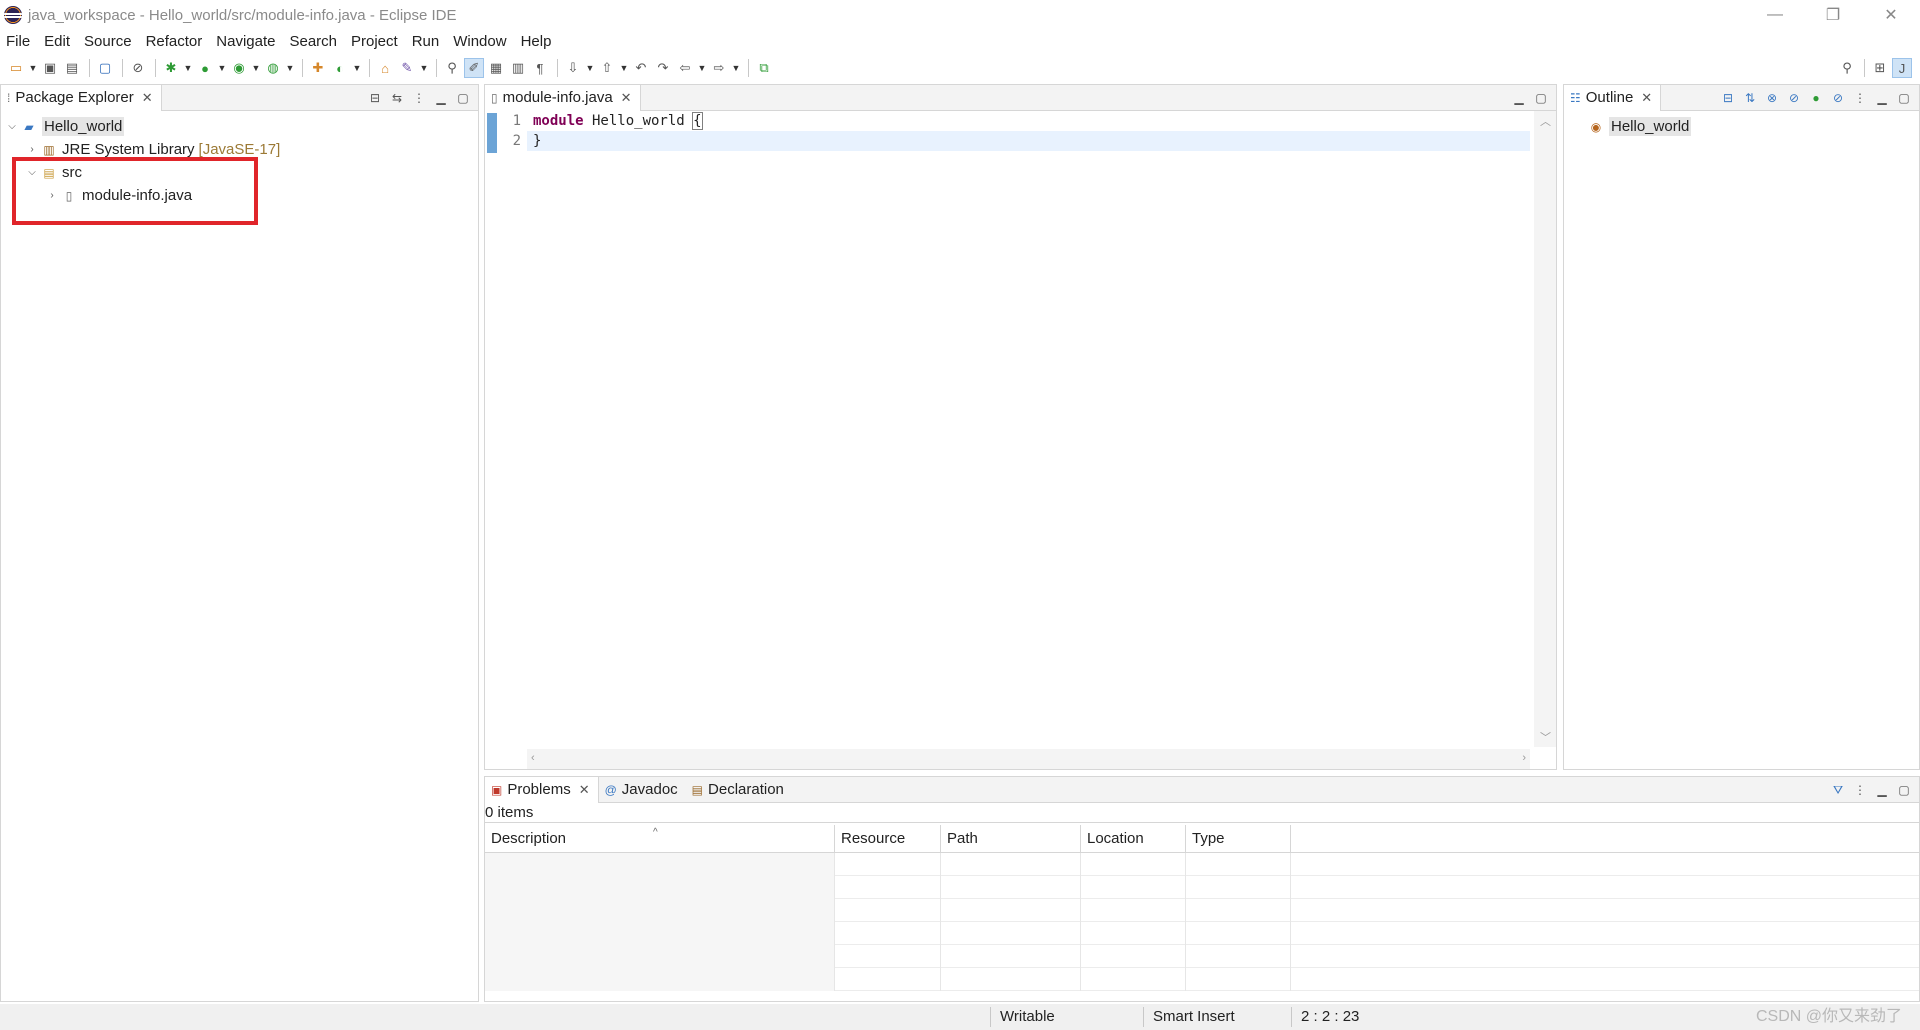  I want to click on chevron-down-icon: ⌵, so click(12, 126).